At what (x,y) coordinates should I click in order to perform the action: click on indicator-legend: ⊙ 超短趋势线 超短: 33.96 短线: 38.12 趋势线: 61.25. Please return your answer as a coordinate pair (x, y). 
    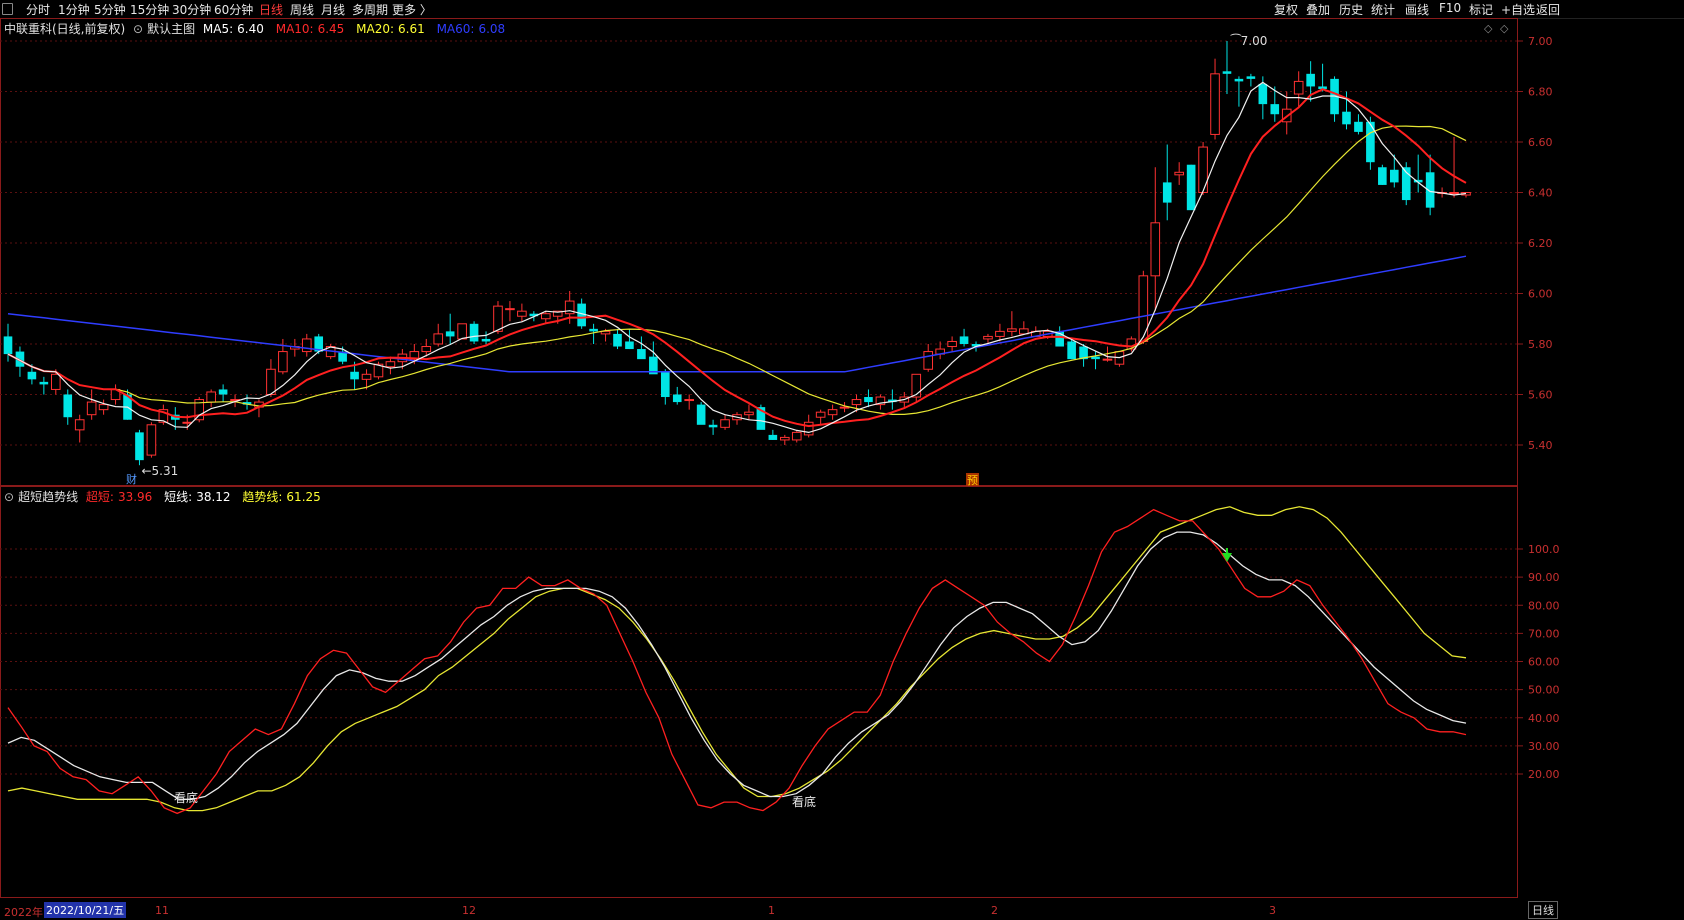
    Looking at the image, I should click on (166, 496).